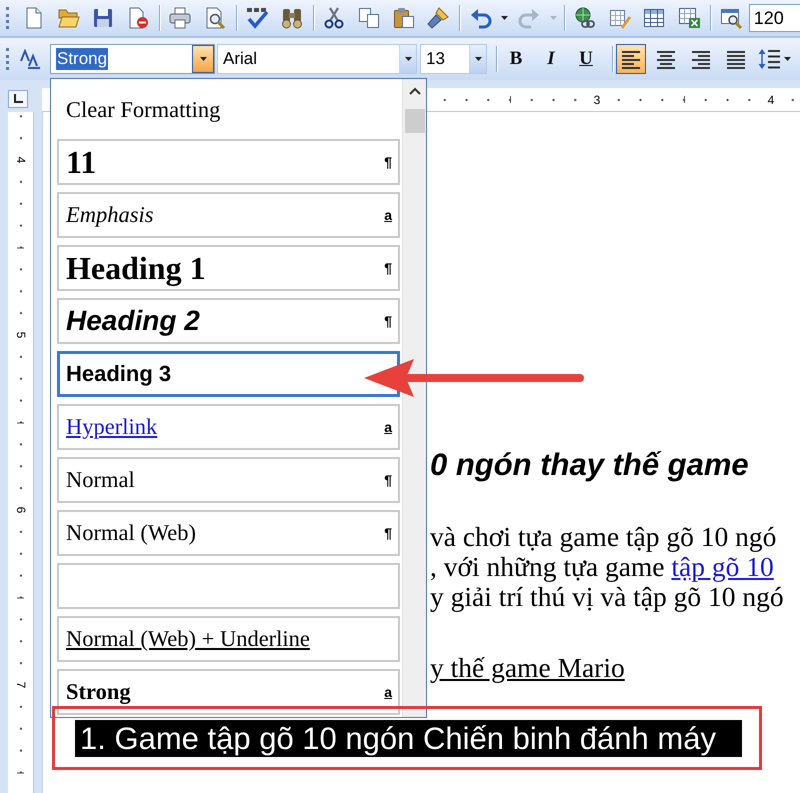 This screenshot has height=793, width=800. What do you see at coordinates (597, 100) in the screenshot?
I see `ruler-number: 3` at bounding box center [597, 100].